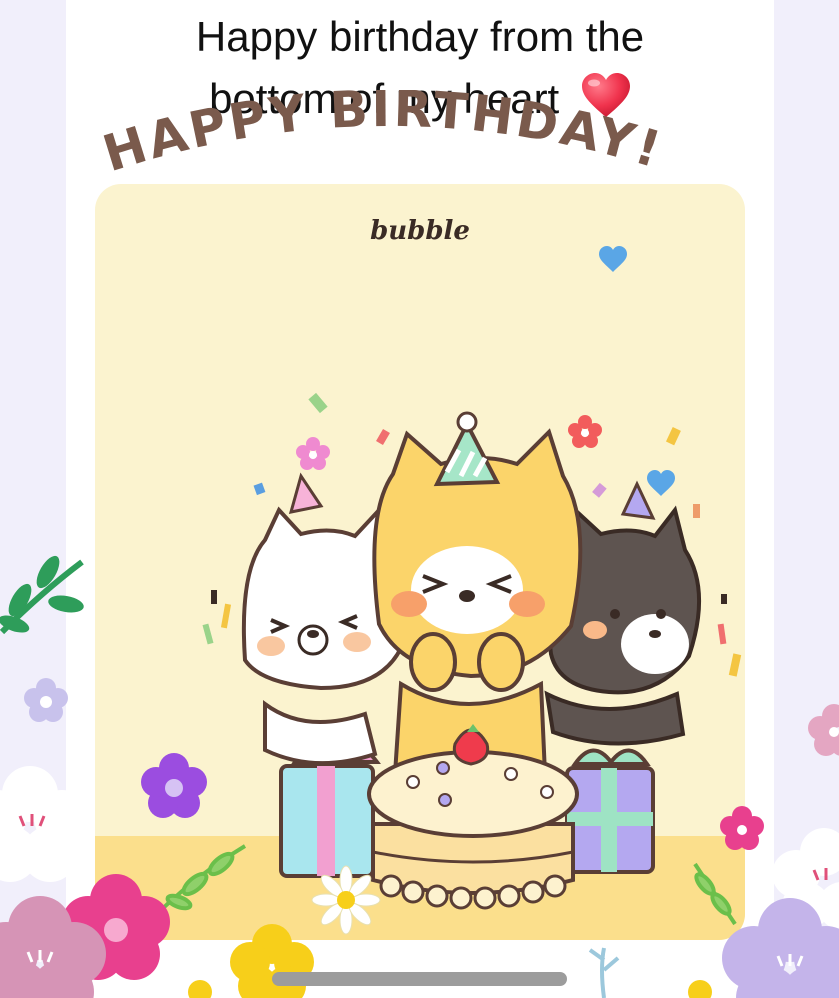  I want to click on white-flower-icon, so click(805, 879).